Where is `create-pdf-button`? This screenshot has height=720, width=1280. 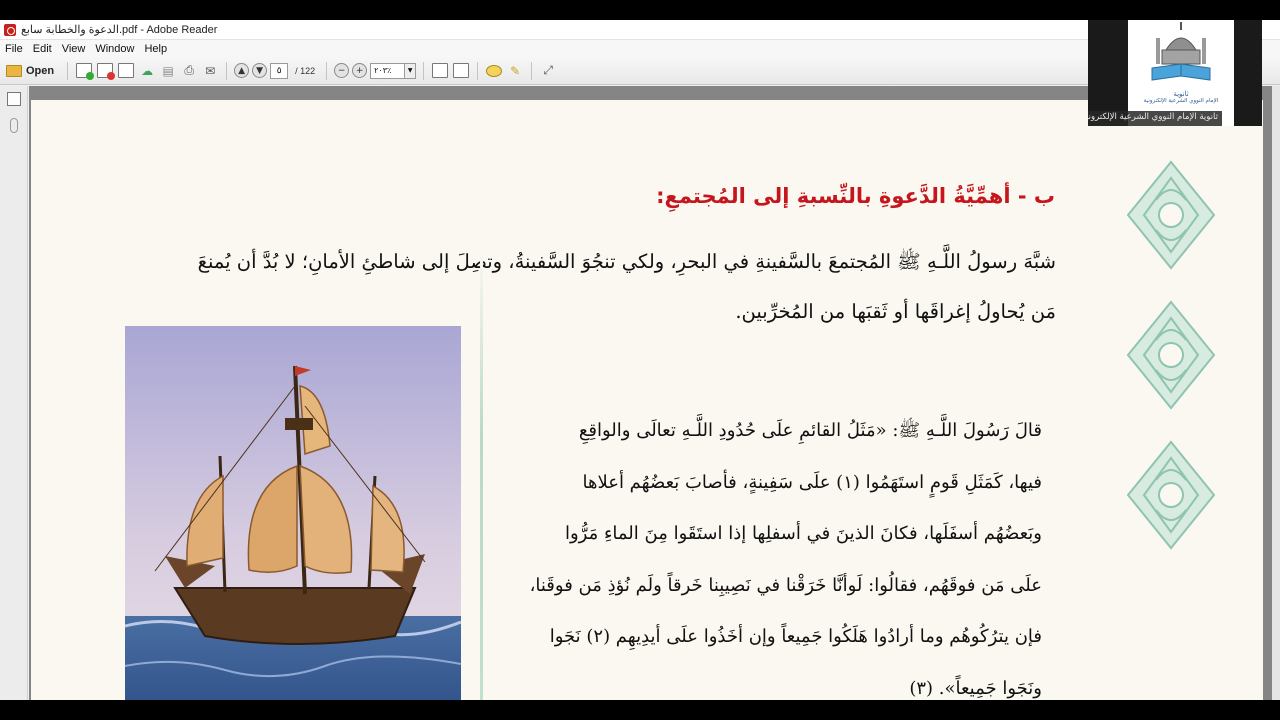
create-pdf-button is located at coordinates (85, 71).